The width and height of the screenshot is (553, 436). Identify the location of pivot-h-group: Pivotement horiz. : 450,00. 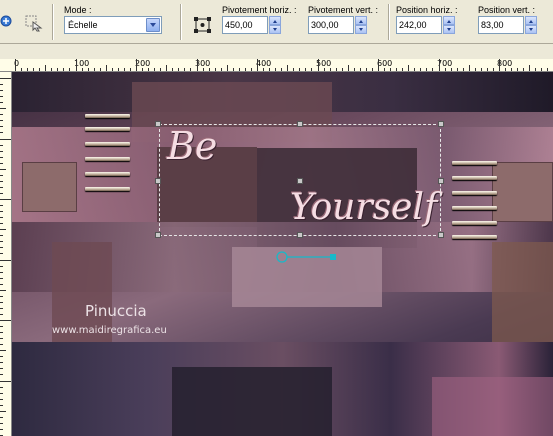
(259, 19).